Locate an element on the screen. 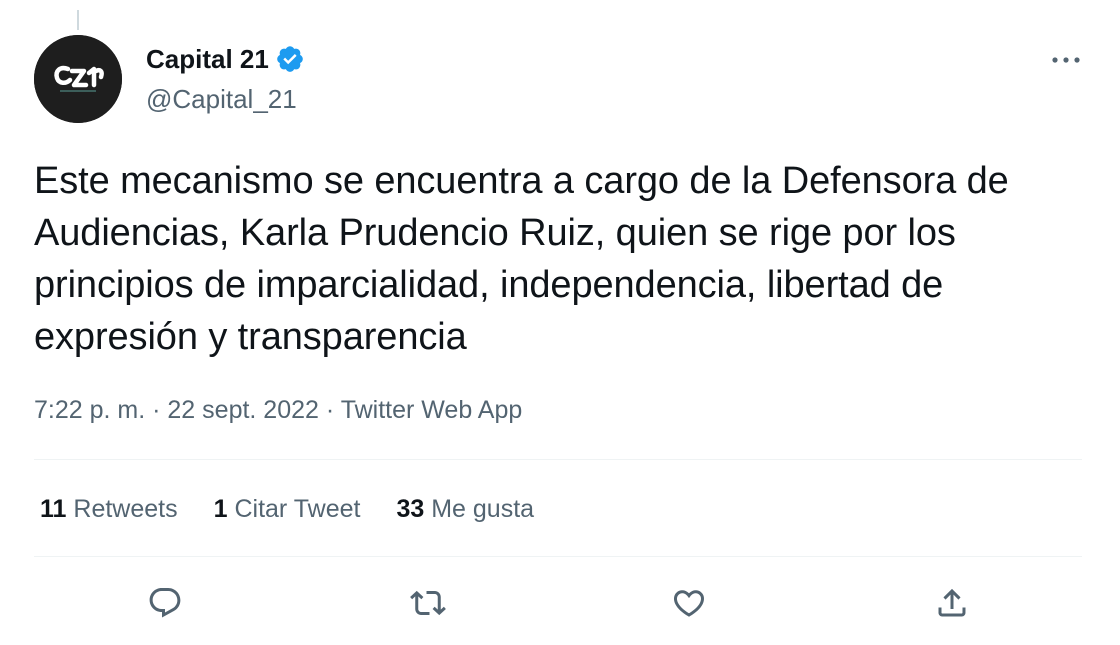 This screenshot has width=1120, height=645. quotes-stat: 1 Citar Tweet is located at coordinates (287, 509).